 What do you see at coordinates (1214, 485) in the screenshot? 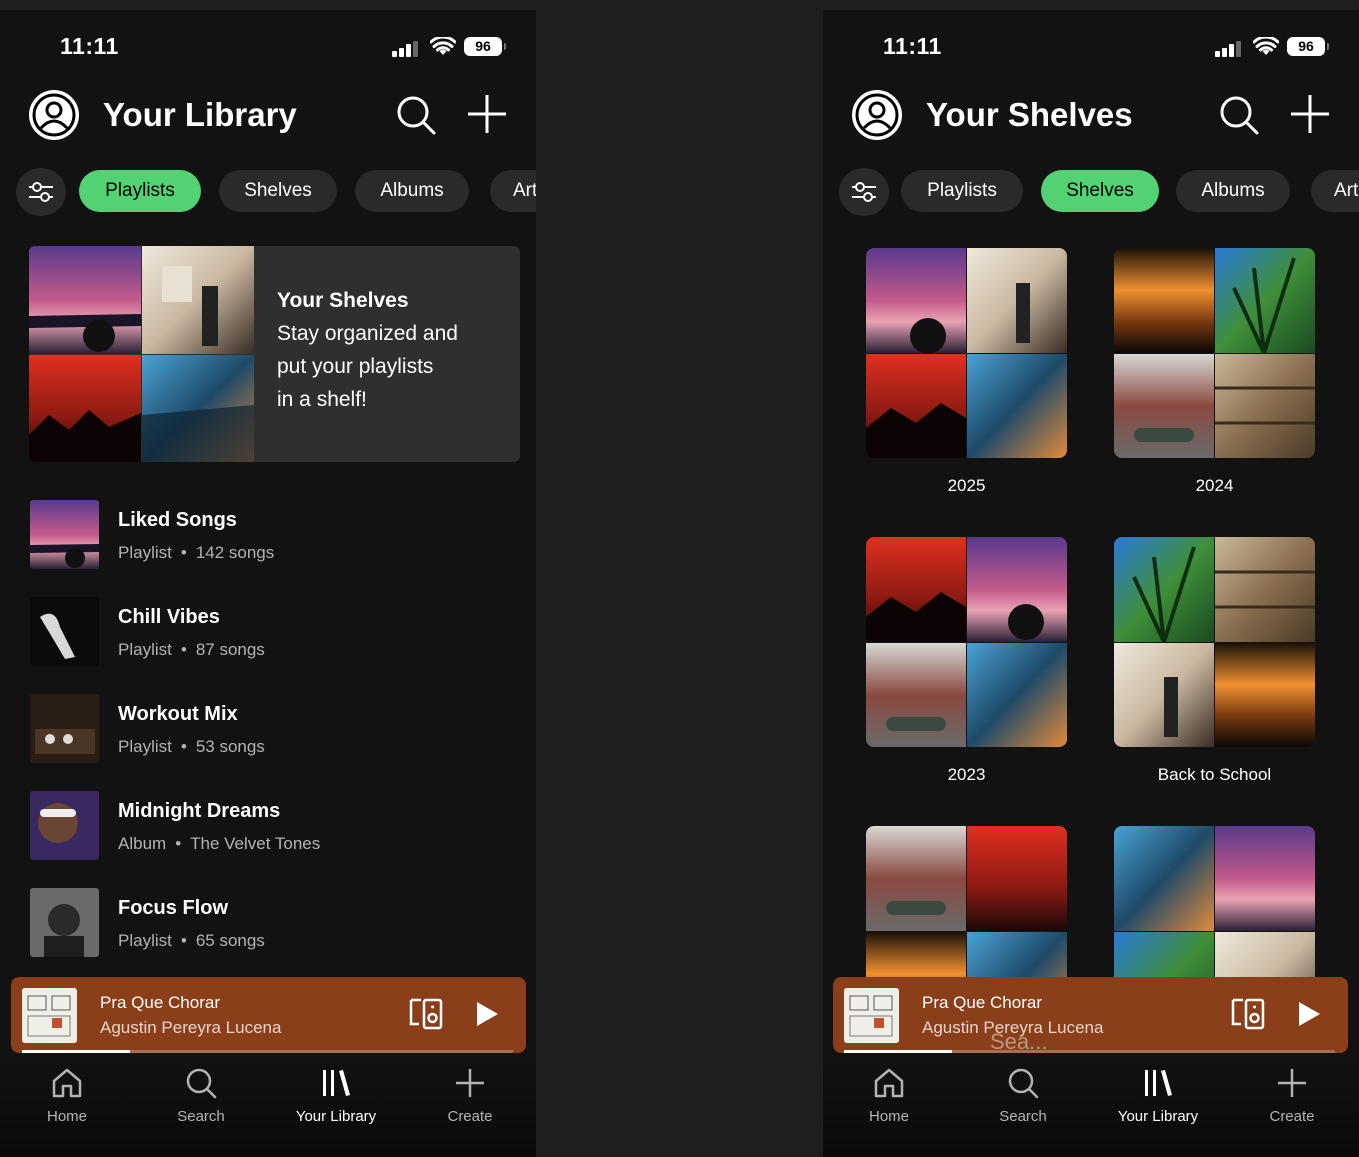
I see `shelf-name: 2024` at bounding box center [1214, 485].